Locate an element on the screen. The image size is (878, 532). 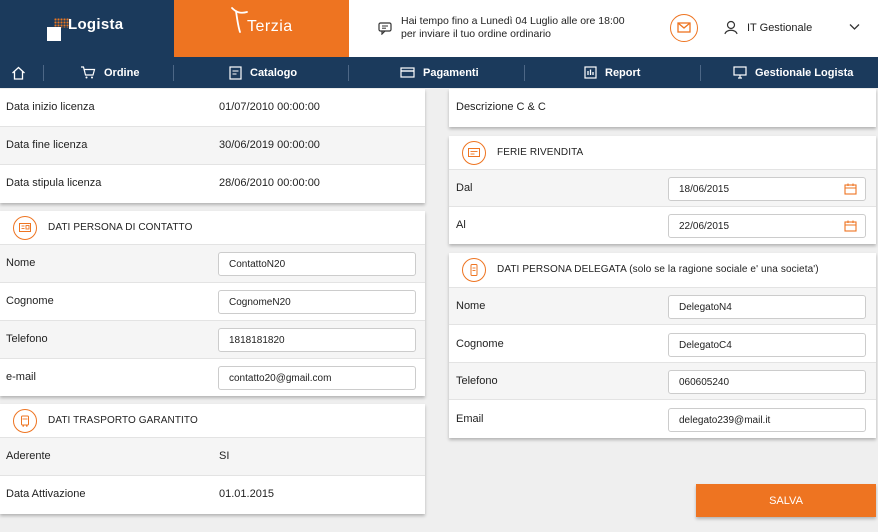
delegate-row: Cognome DelegatoC4 is located at coordinates (662, 344).